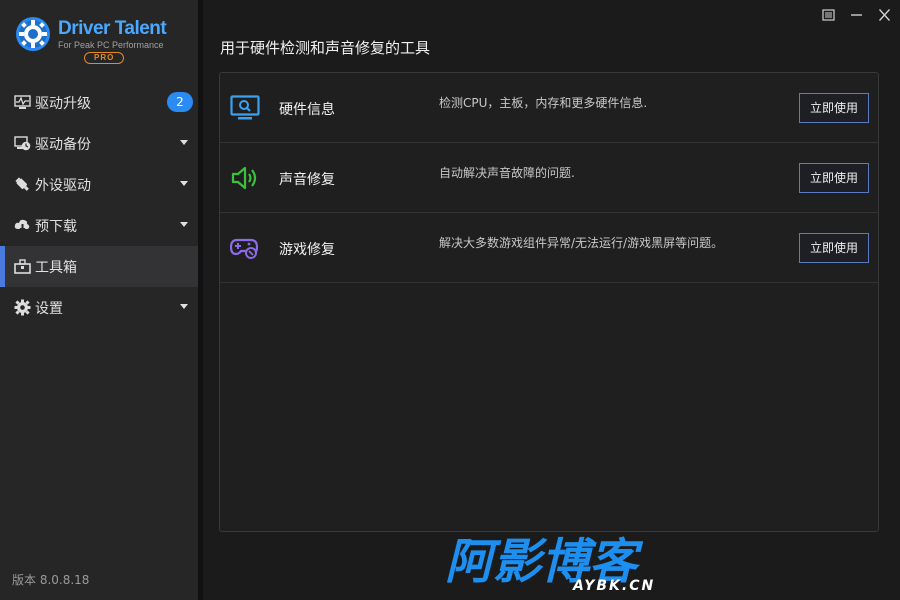  What do you see at coordinates (613, 586) in the screenshot?
I see `watermark-subtext: AYBK.CN` at bounding box center [613, 586].